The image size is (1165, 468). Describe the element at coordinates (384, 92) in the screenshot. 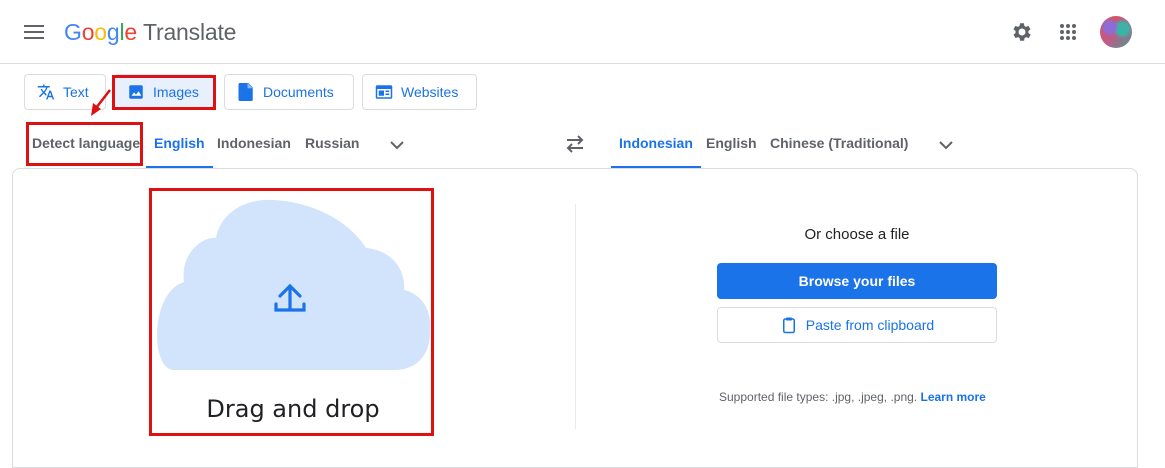

I see `website-icon` at that location.